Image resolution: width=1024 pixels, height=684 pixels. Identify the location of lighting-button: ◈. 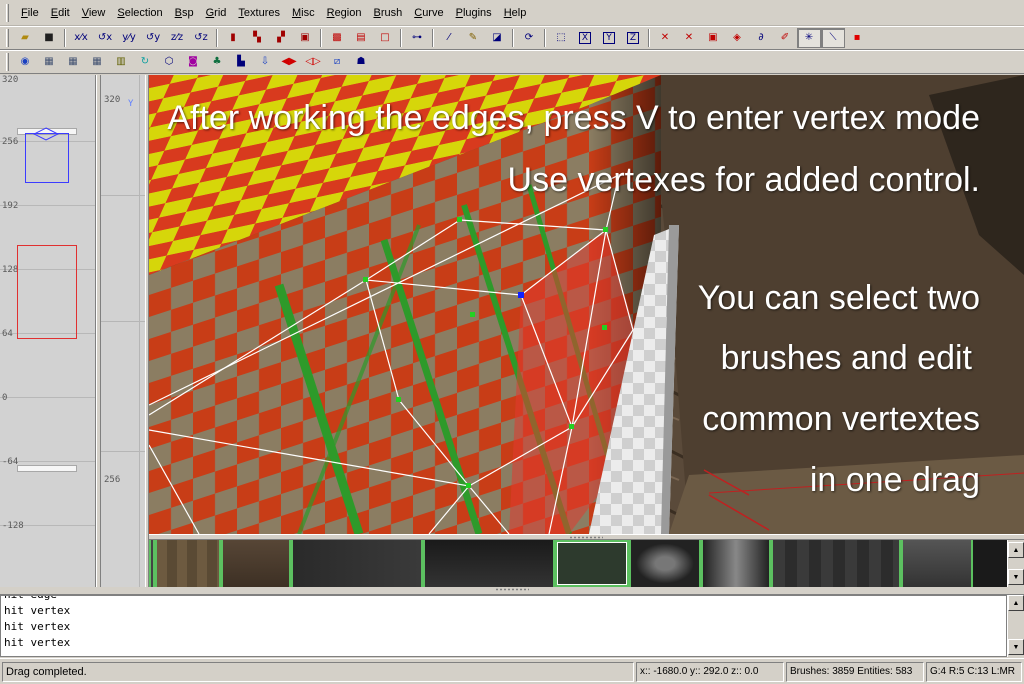
(737, 38).